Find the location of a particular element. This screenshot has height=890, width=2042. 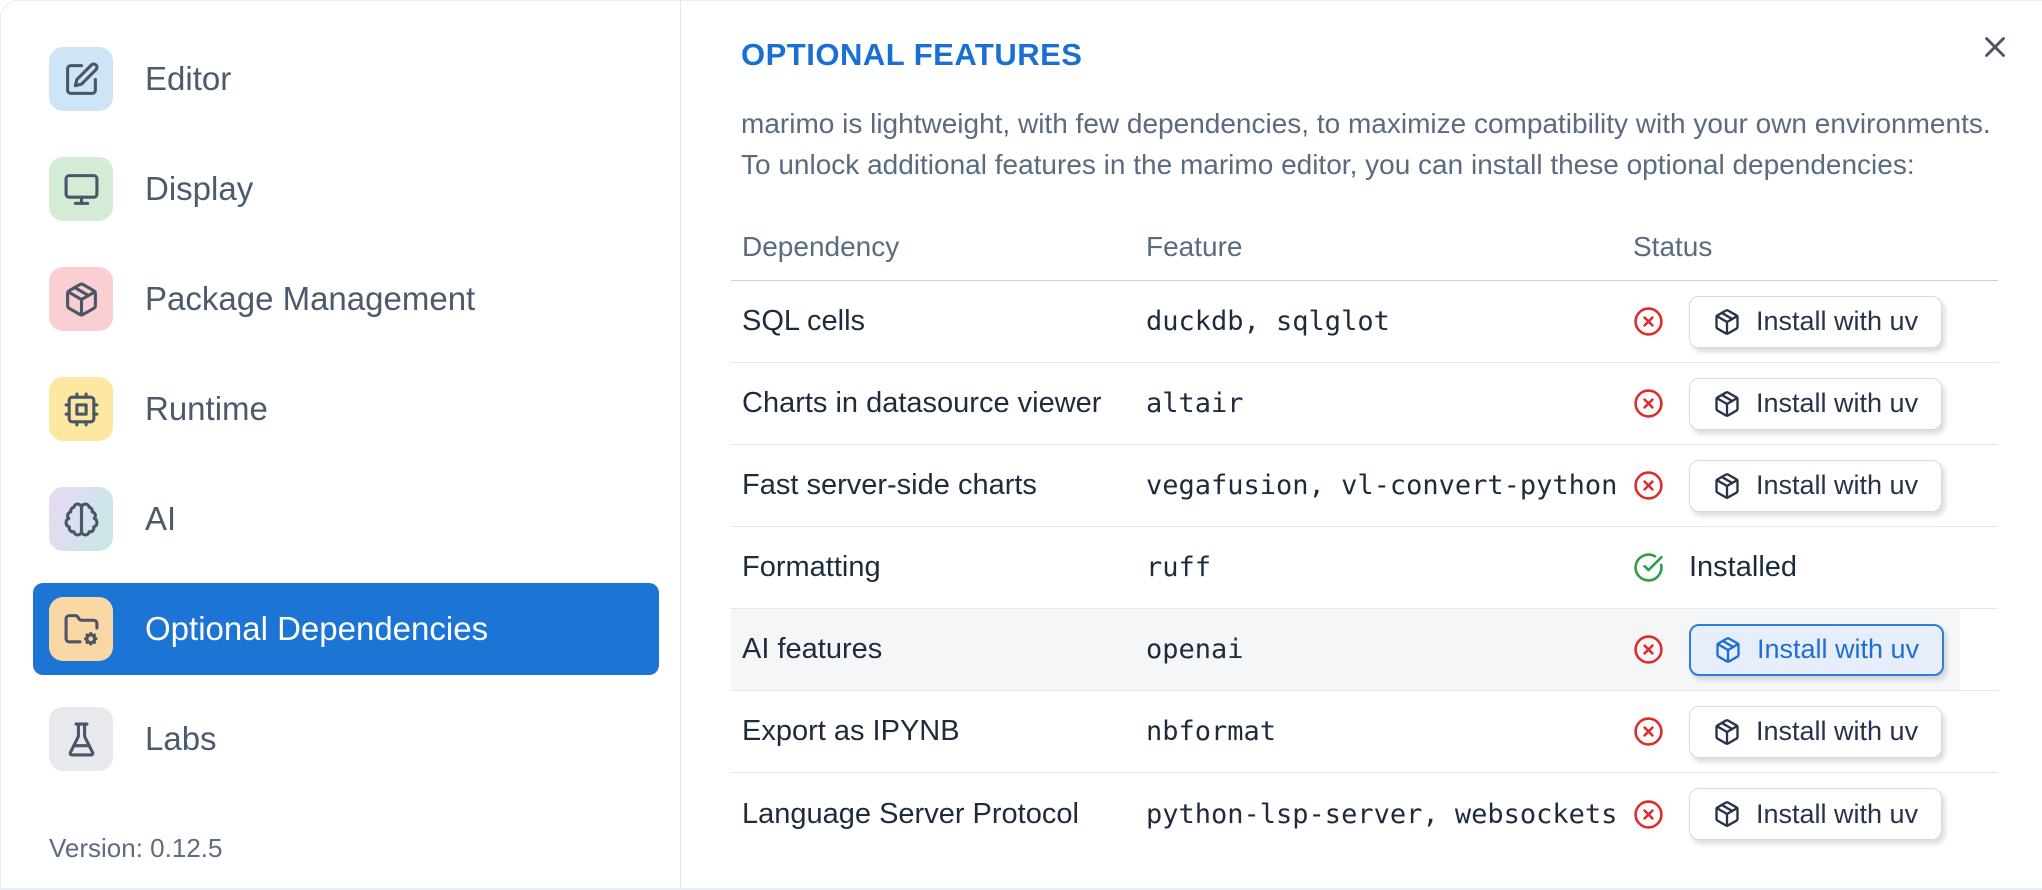

sidebar-item-label: Package Management is located at coordinates (310, 298).